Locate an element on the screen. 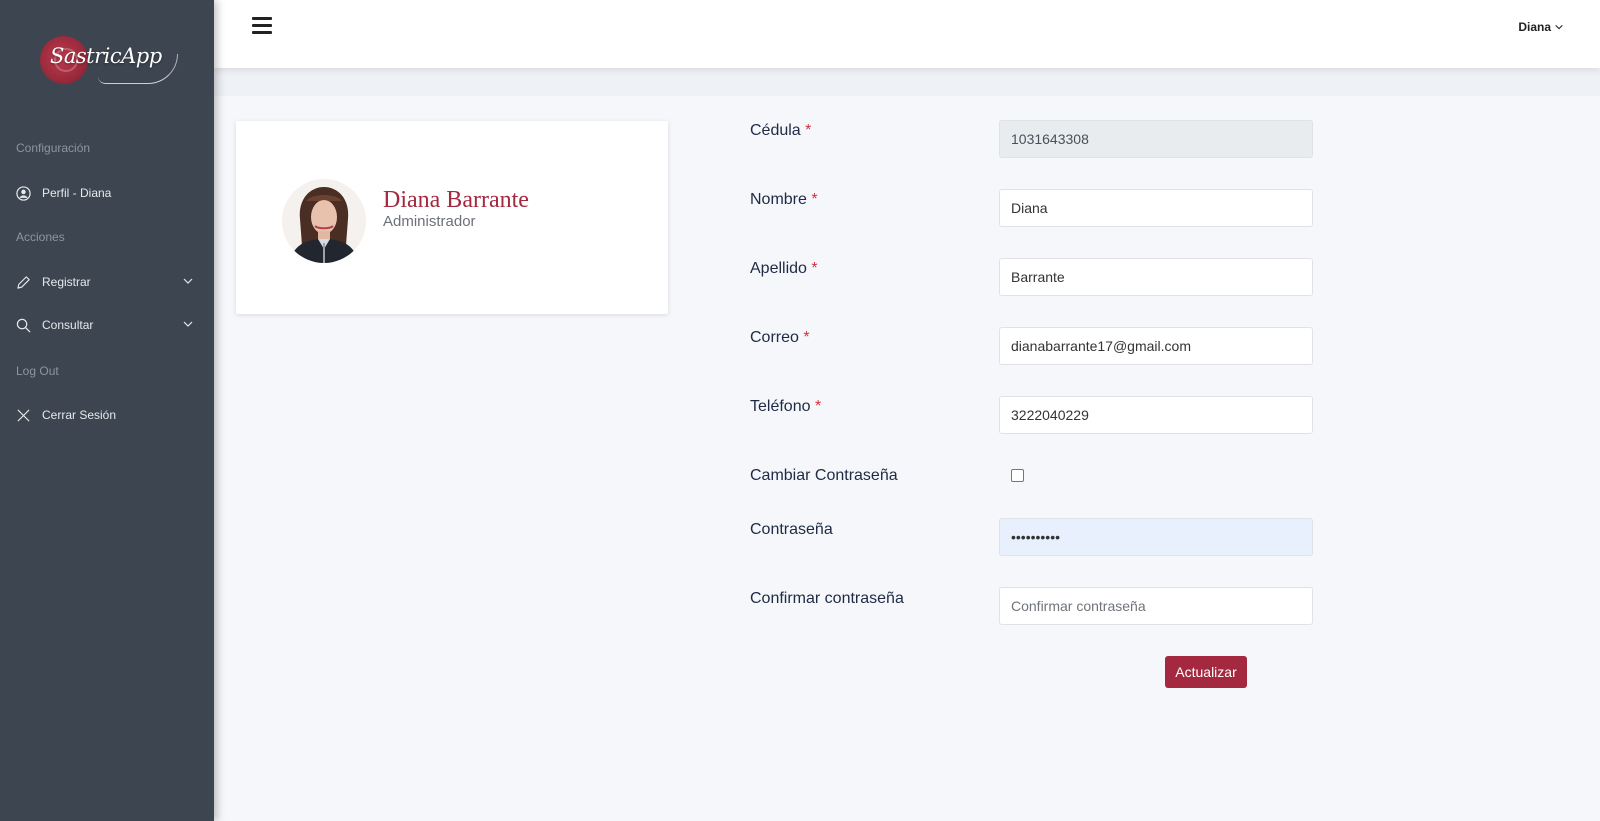 This screenshot has width=1600, height=821. nombre-label: Nombre * is located at coordinates (784, 200).